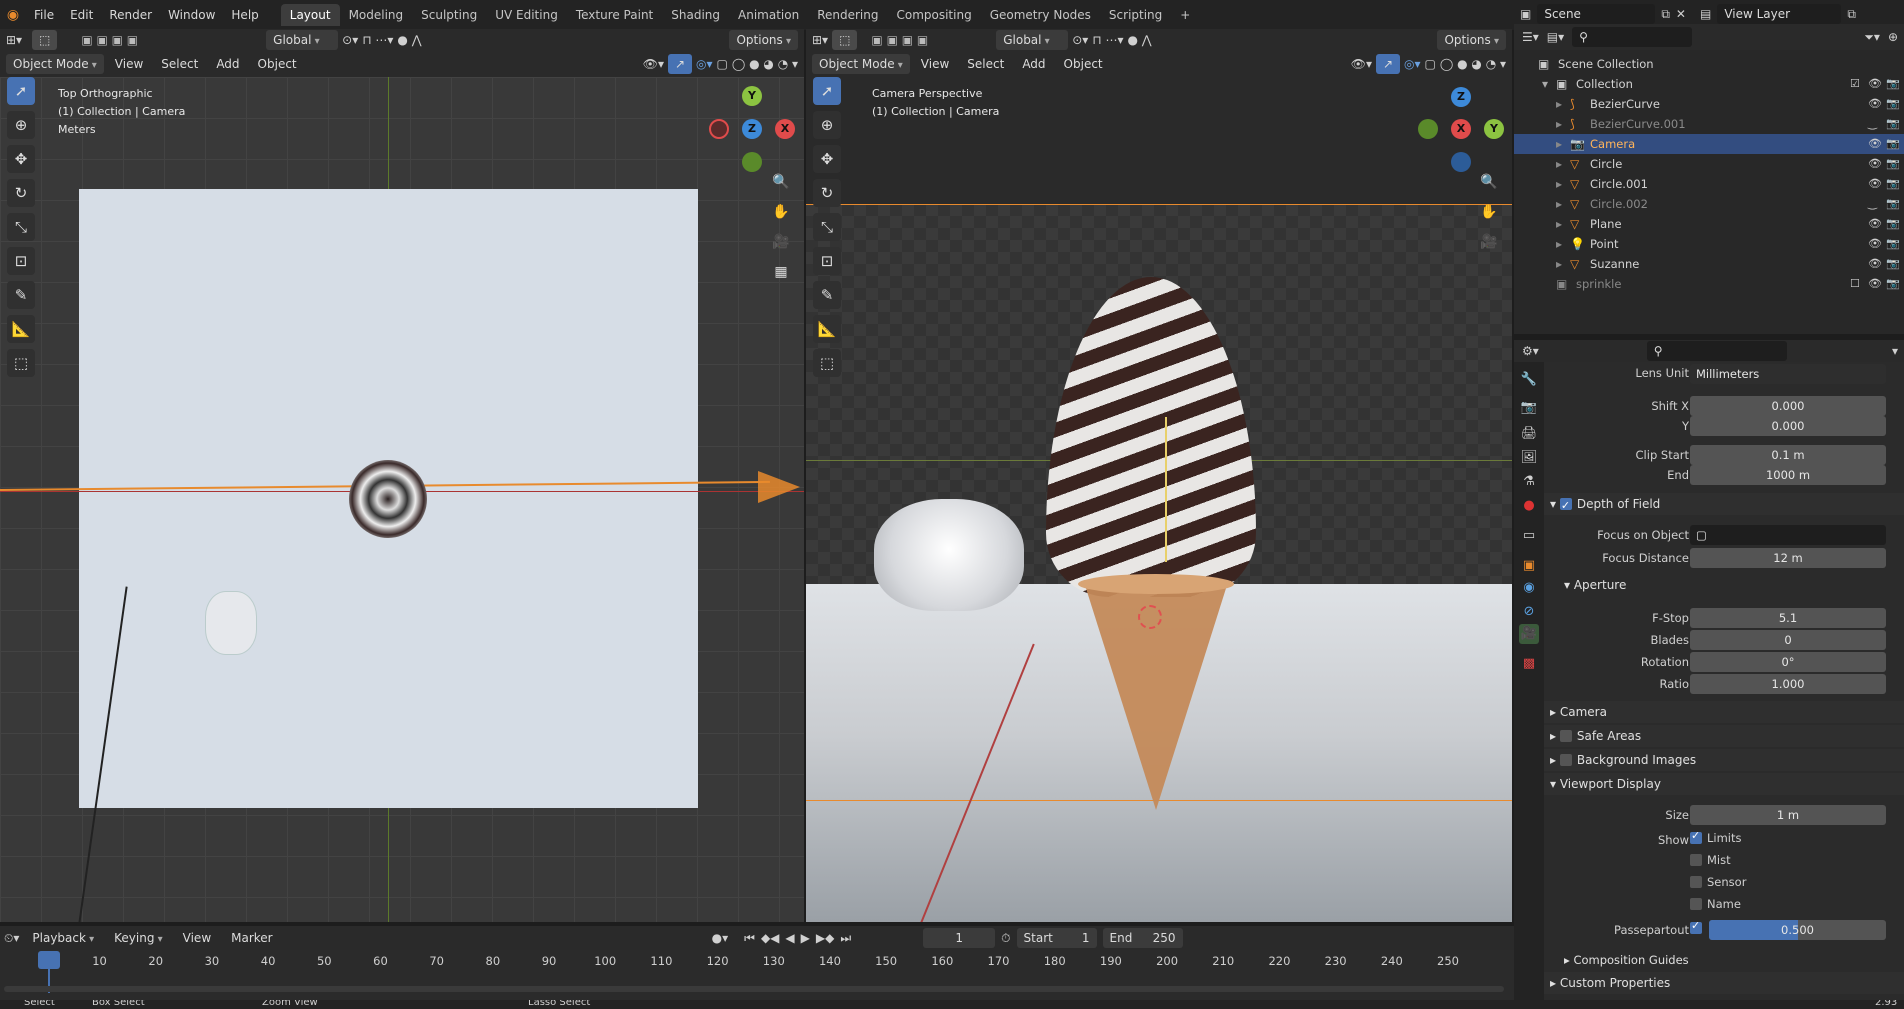 Image resolution: width=1904 pixels, height=1009 pixels. What do you see at coordinates (21, 227) in the screenshot?
I see `scale-tool-icon: ⤡` at bounding box center [21, 227].